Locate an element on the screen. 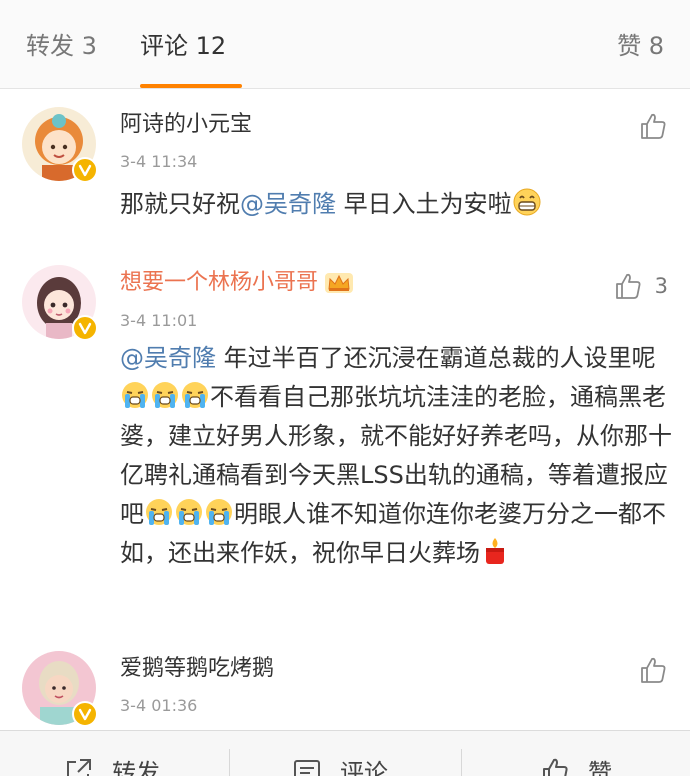 The height and width of the screenshot is (776, 690). bottom-action-bar: 转发 评论 赞 is located at coordinates (345, 753).